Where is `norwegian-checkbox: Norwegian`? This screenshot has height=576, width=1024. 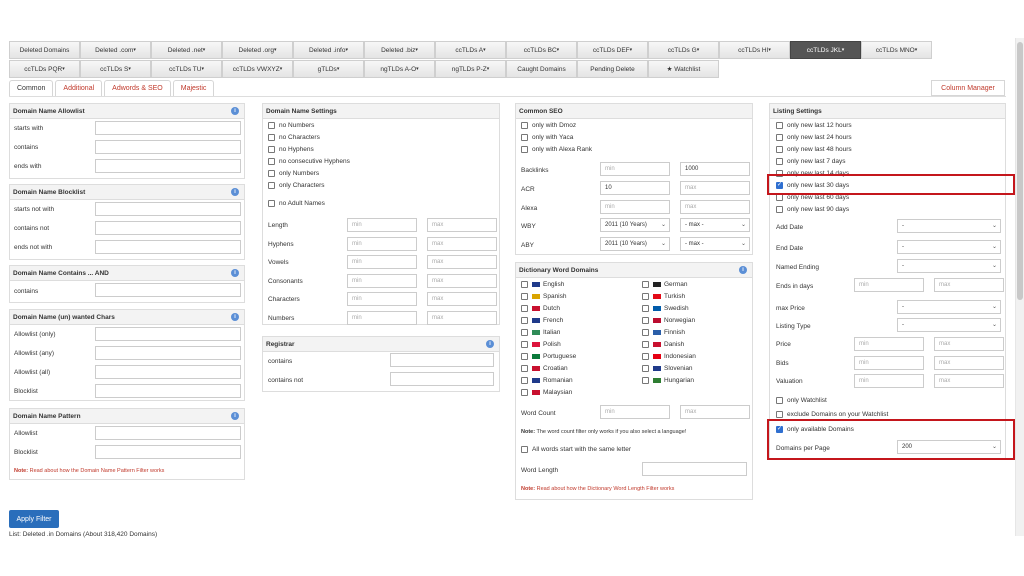
norwegian-checkbox: Norwegian is located at coordinates (668, 320).